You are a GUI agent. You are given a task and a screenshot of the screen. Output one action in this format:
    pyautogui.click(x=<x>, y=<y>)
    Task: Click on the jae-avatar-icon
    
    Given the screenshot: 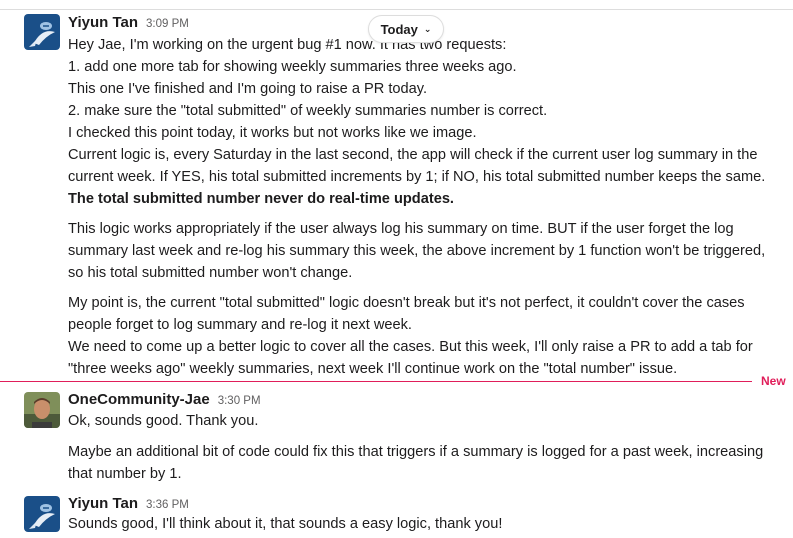 What is the action you would take?
    pyautogui.click(x=42, y=410)
    